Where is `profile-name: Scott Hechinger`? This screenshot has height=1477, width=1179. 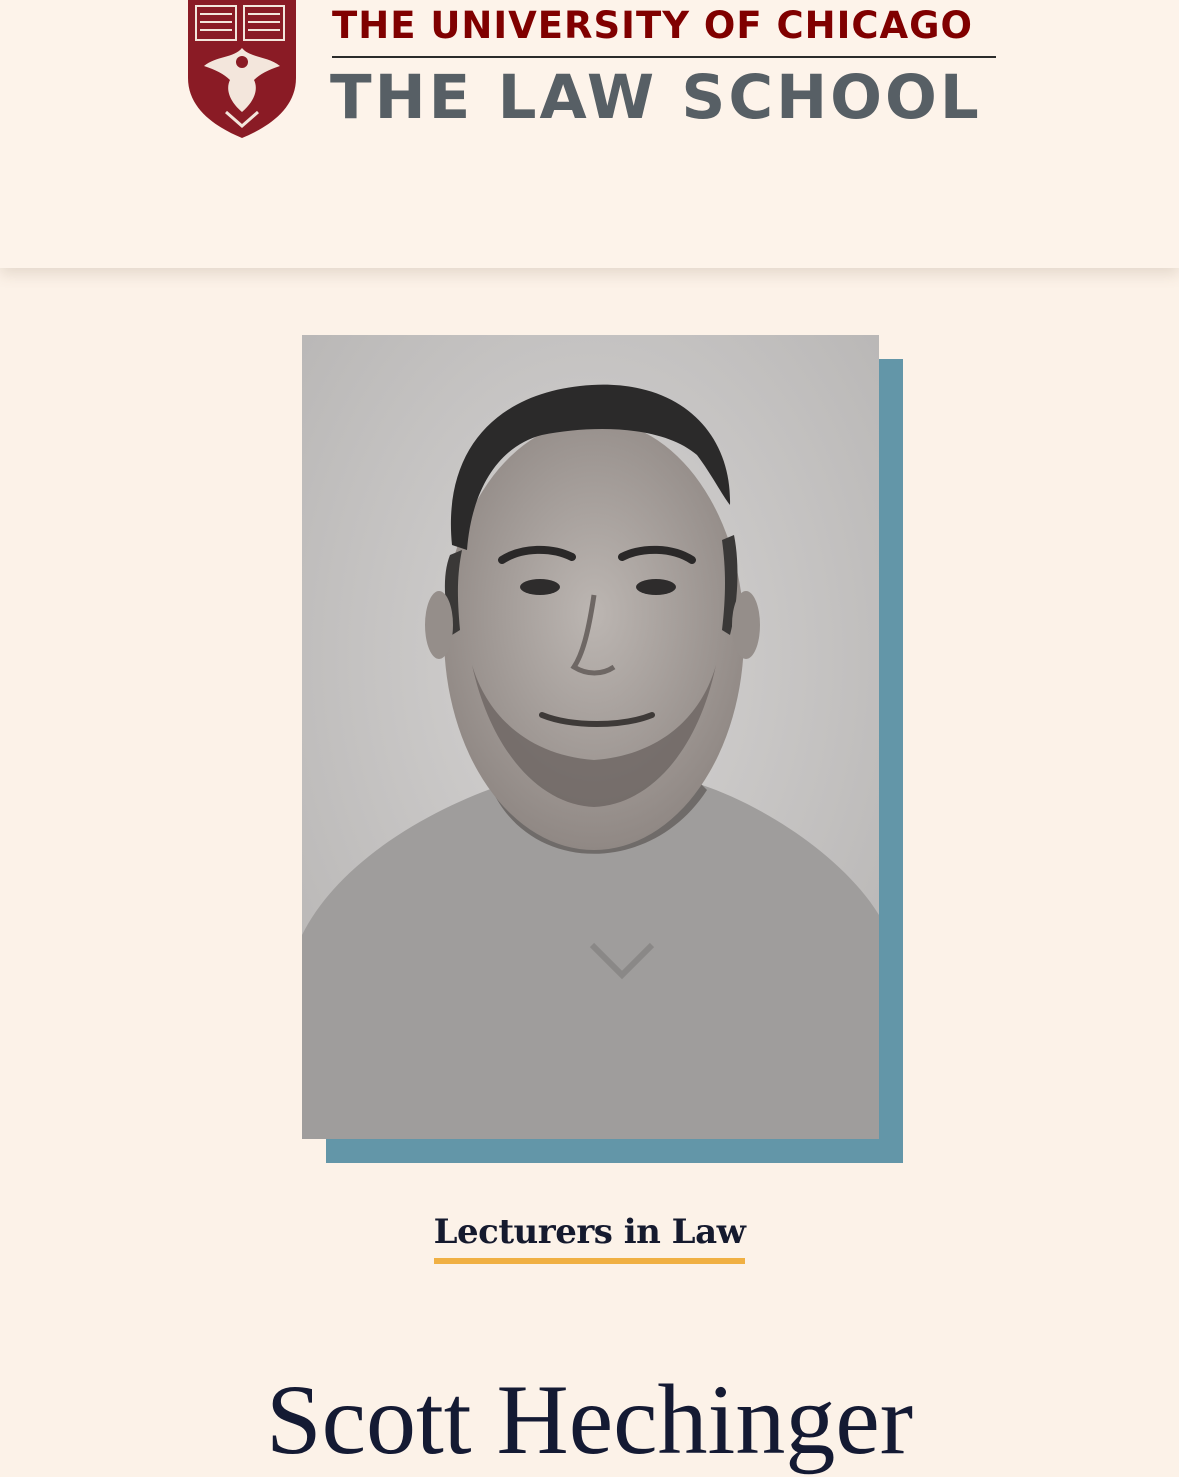 profile-name: Scott Hechinger is located at coordinates (589, 1419).